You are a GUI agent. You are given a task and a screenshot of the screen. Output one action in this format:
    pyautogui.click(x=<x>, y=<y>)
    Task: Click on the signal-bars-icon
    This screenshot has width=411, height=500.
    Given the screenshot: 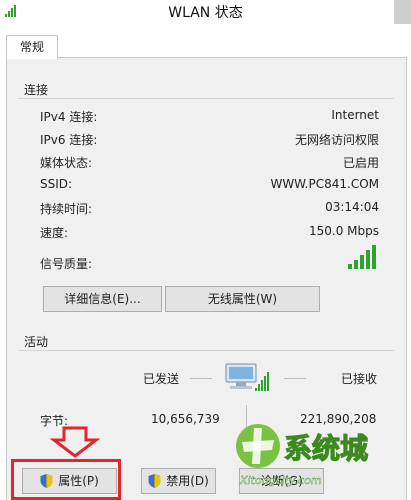 What is the action you would take?
    pyautogui.click(x=362, y=257)
    